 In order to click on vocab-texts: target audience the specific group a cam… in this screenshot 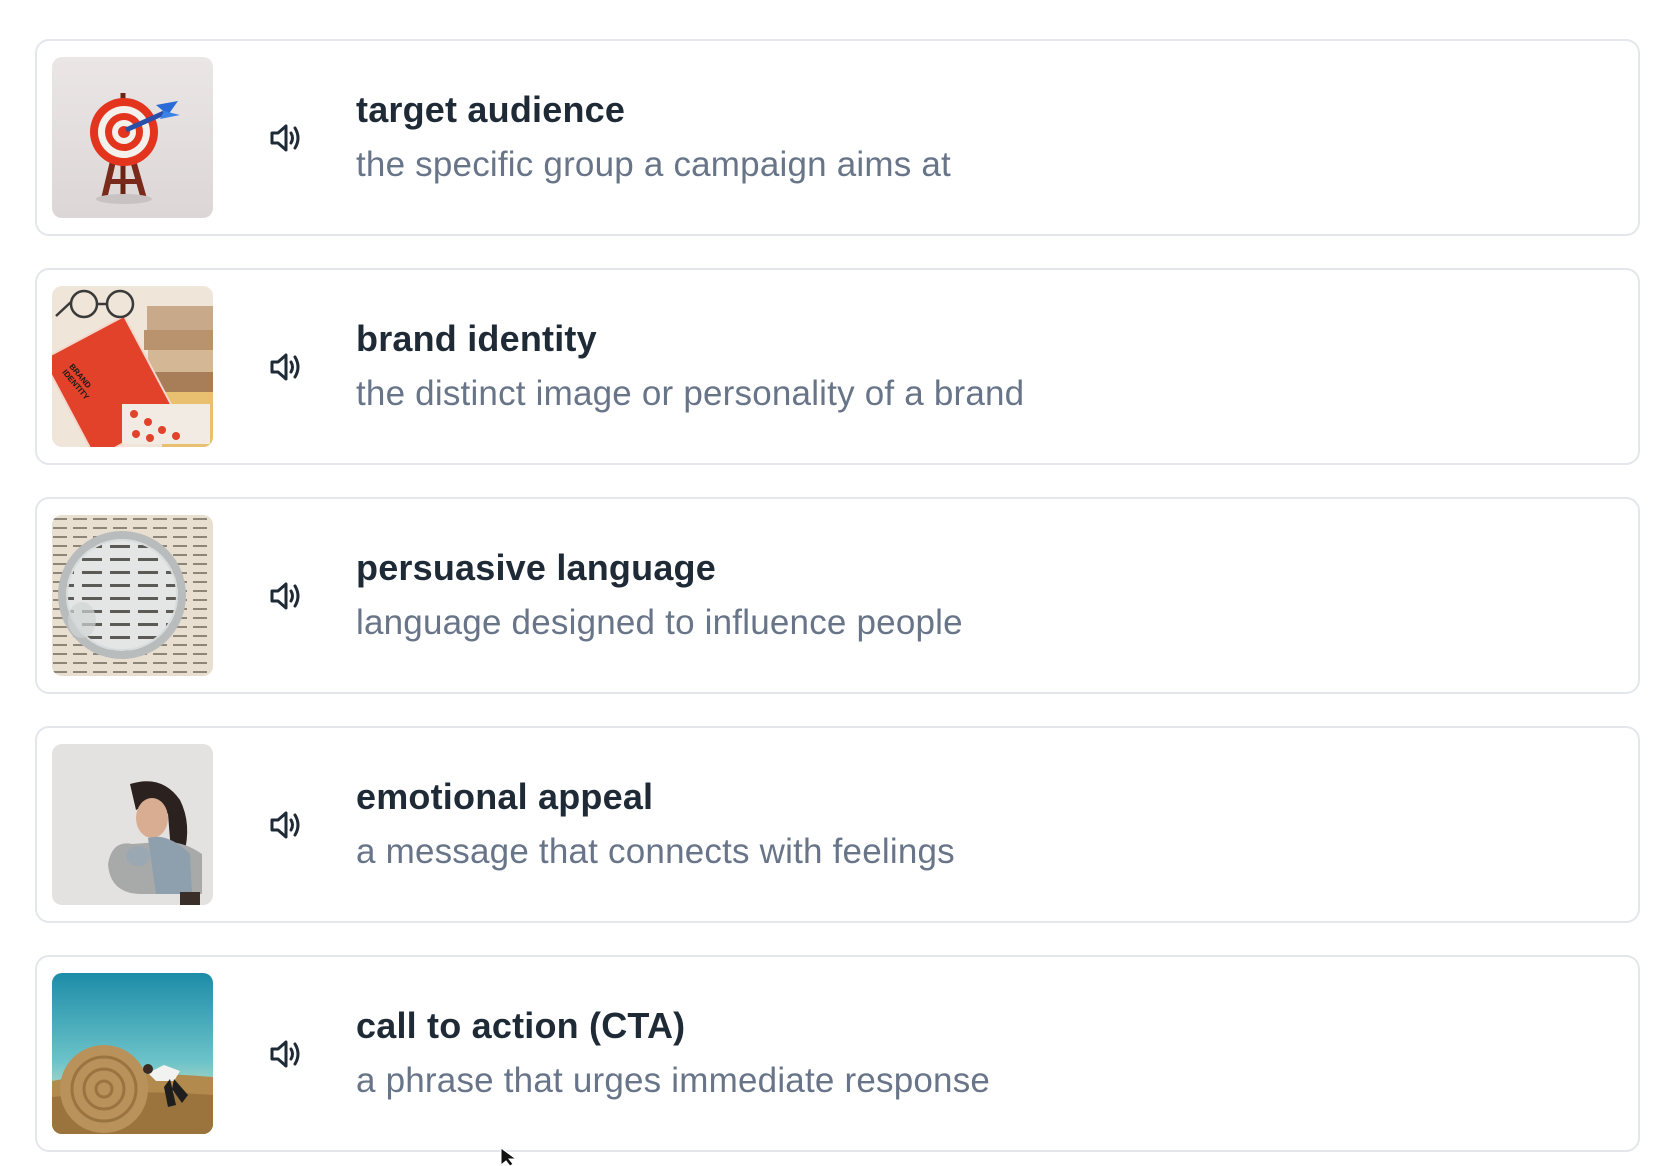, I will do `click(653, 137)`.